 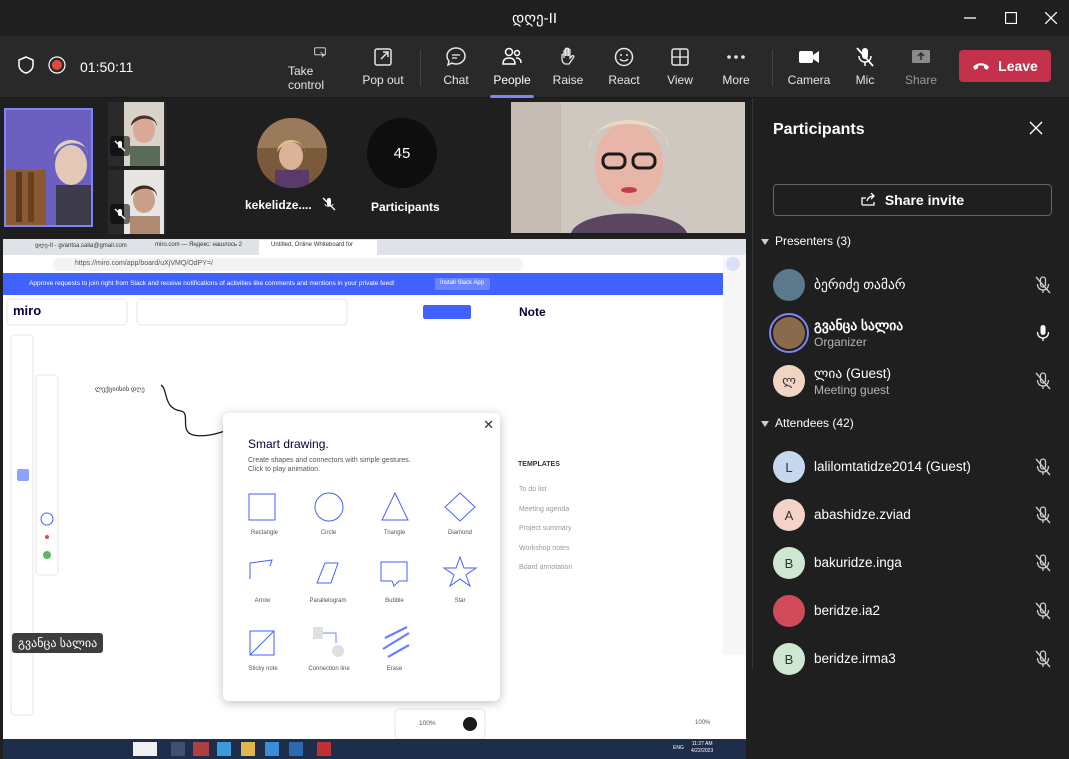 What do you see at coordinates (27, 310) in the screenshot?
I see `miro-logo: miro` at bounding box center [27, 310].